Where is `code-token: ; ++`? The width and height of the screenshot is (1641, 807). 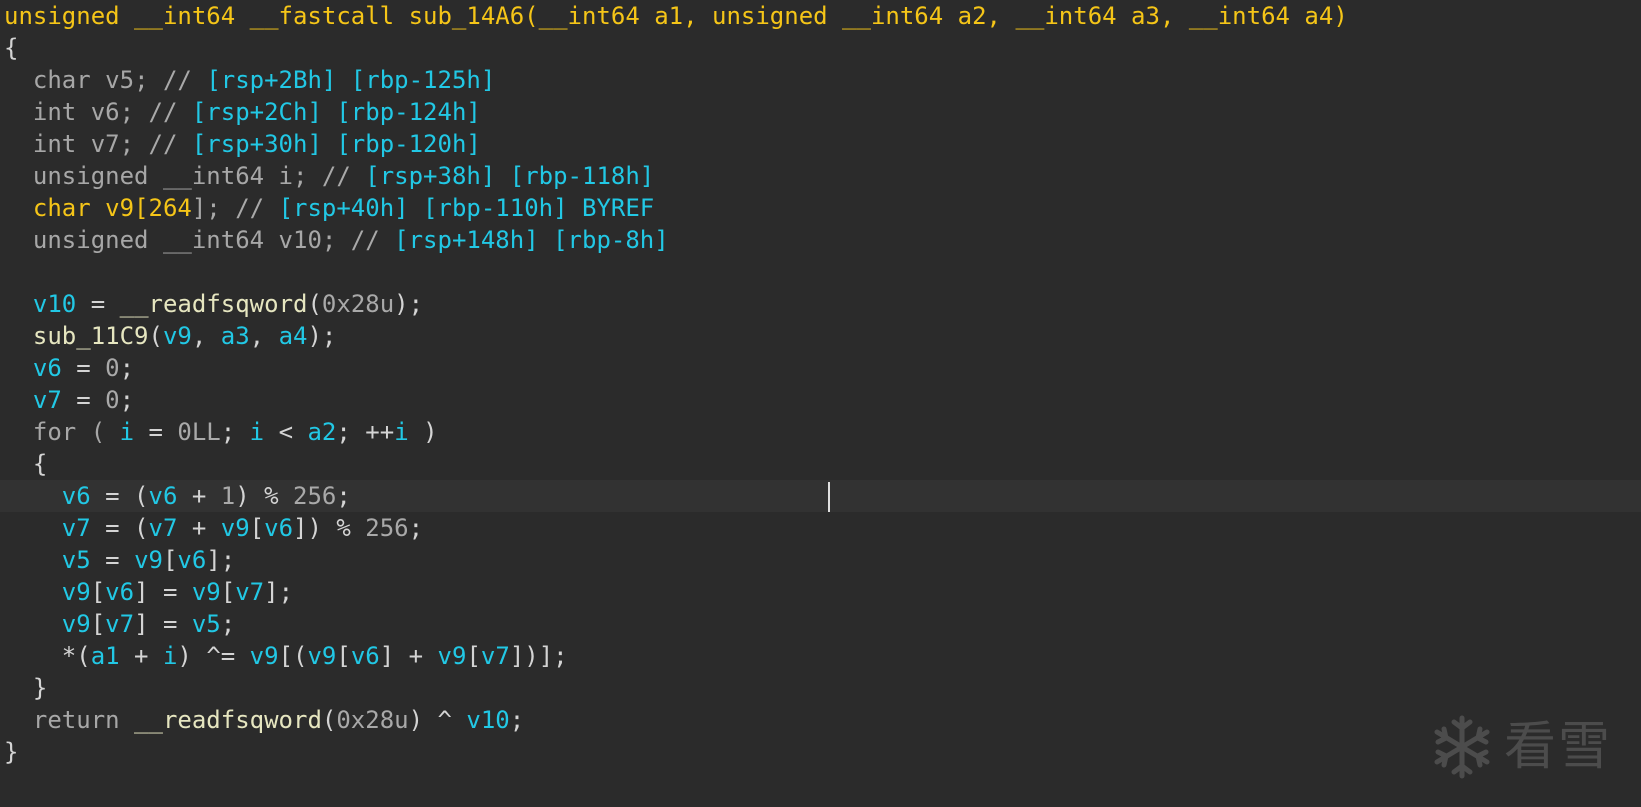
code-token: ; ++ is located at coordinates (365, 432).